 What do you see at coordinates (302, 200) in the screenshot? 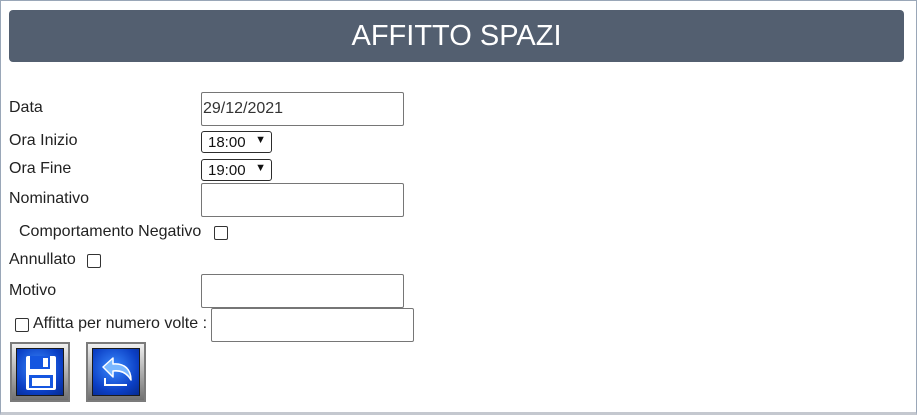
I see `nominativo-field` at bounding box center [302, 200].